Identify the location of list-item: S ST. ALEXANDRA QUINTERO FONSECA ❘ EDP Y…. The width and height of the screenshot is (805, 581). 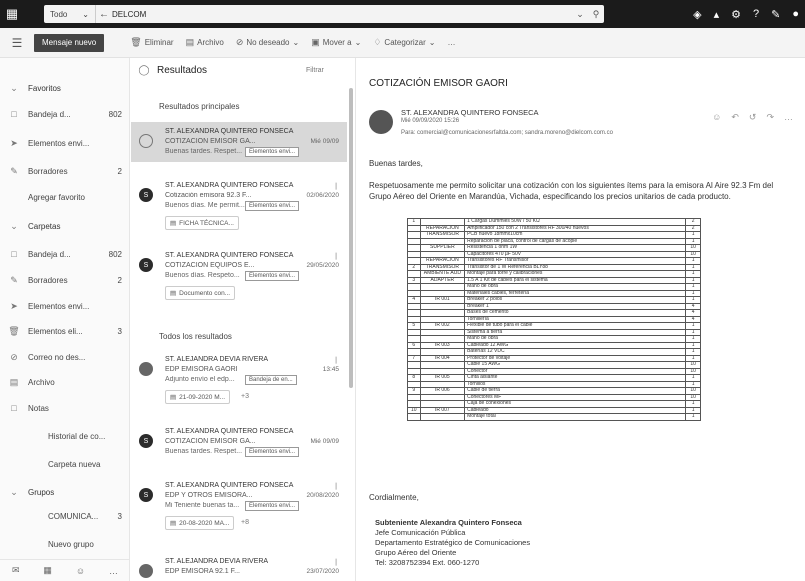
(239, 507).